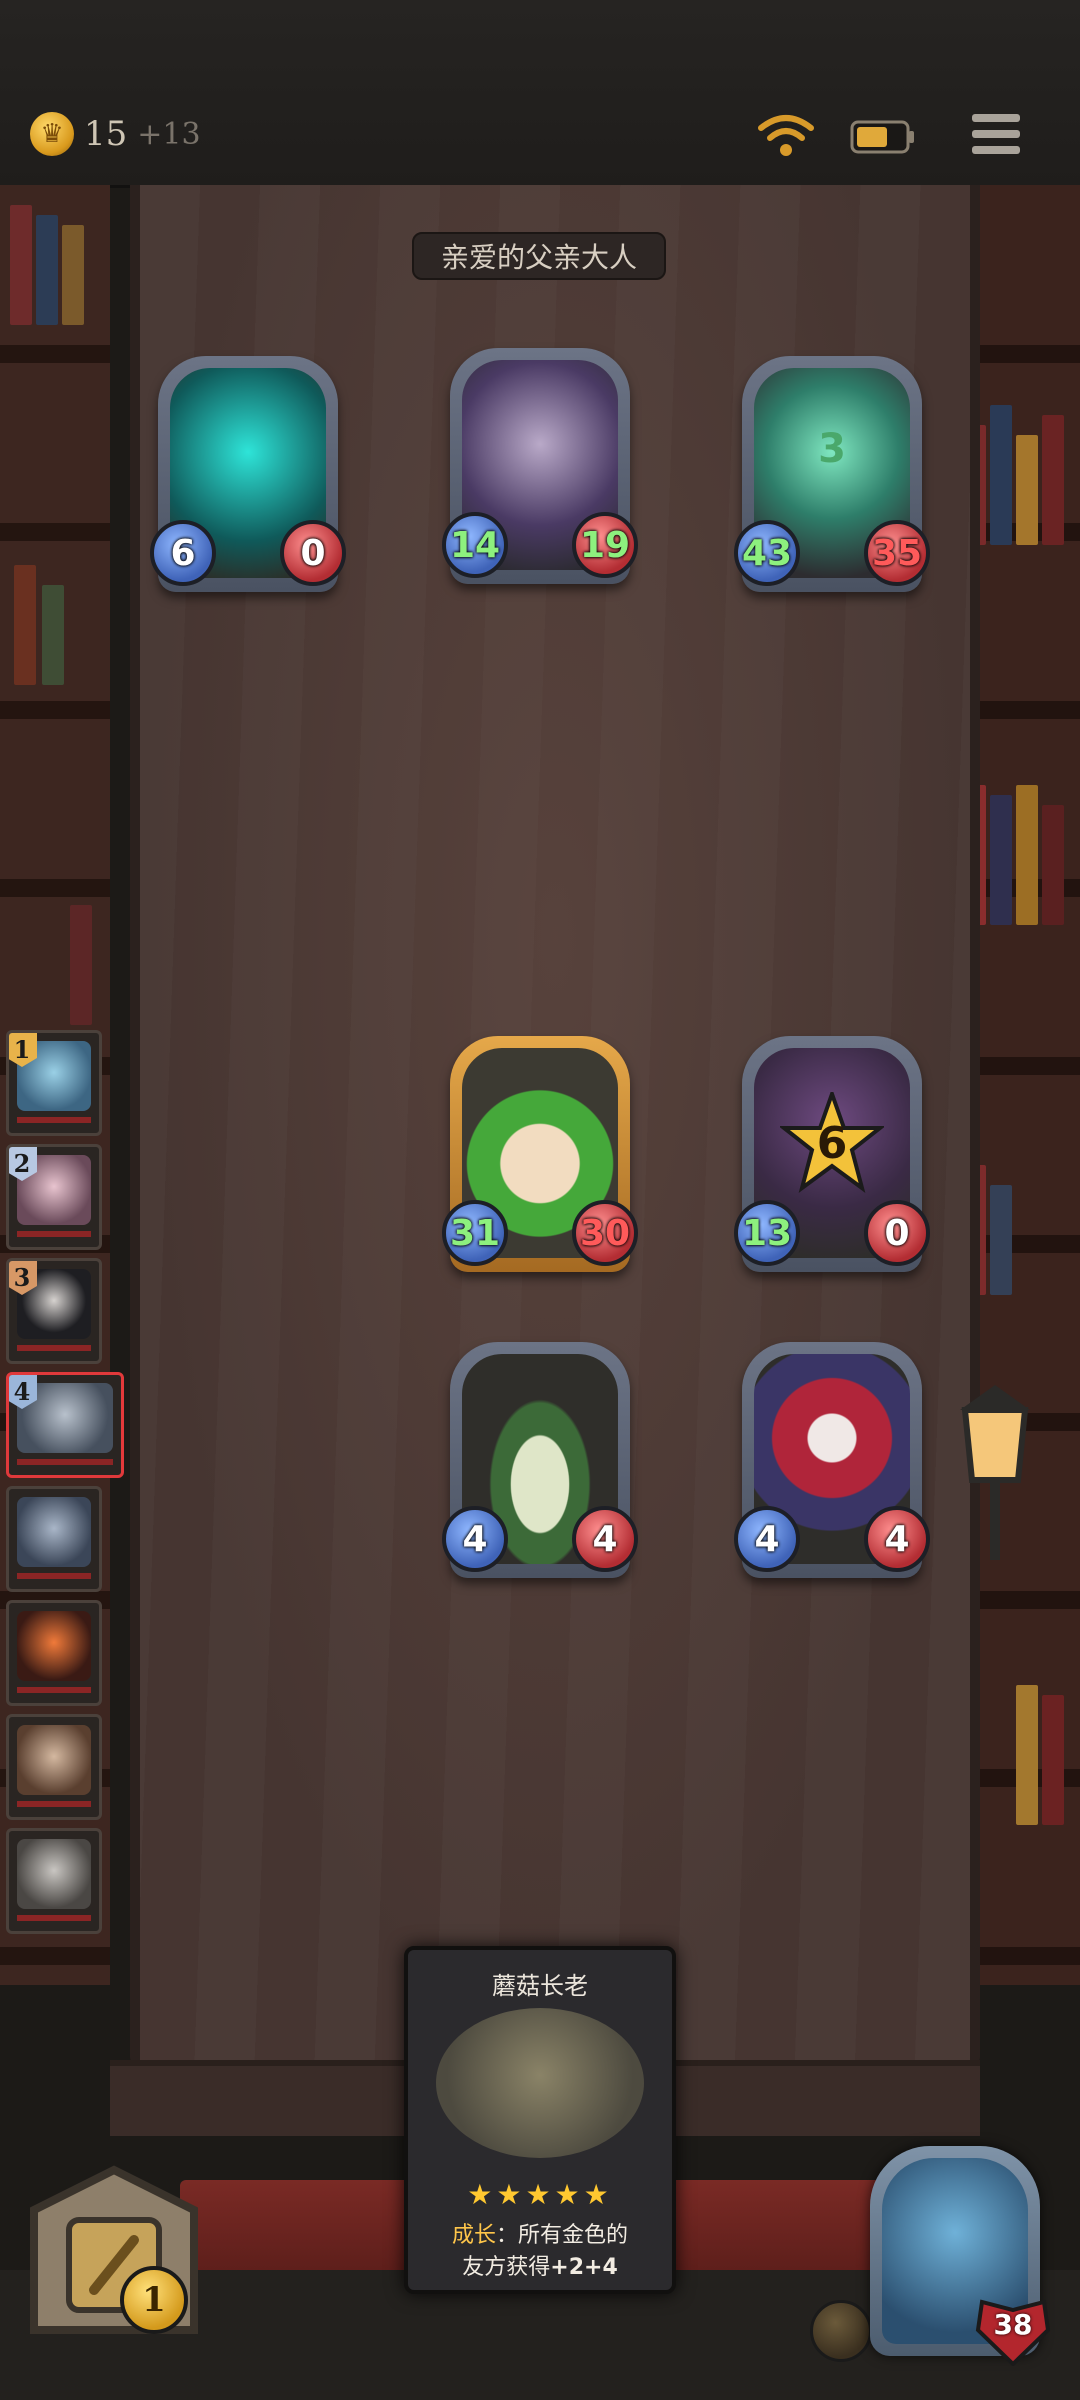  I want to click on card-desc-line1: ：所有金色的, so click(562, 2235).